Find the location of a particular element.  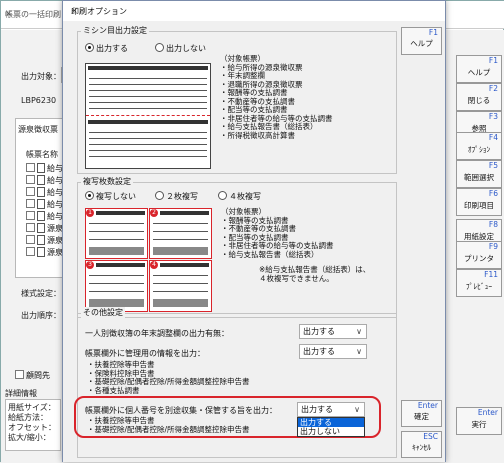

range-select-button: F5 範囲選択 is located at coordinates (479, 174).